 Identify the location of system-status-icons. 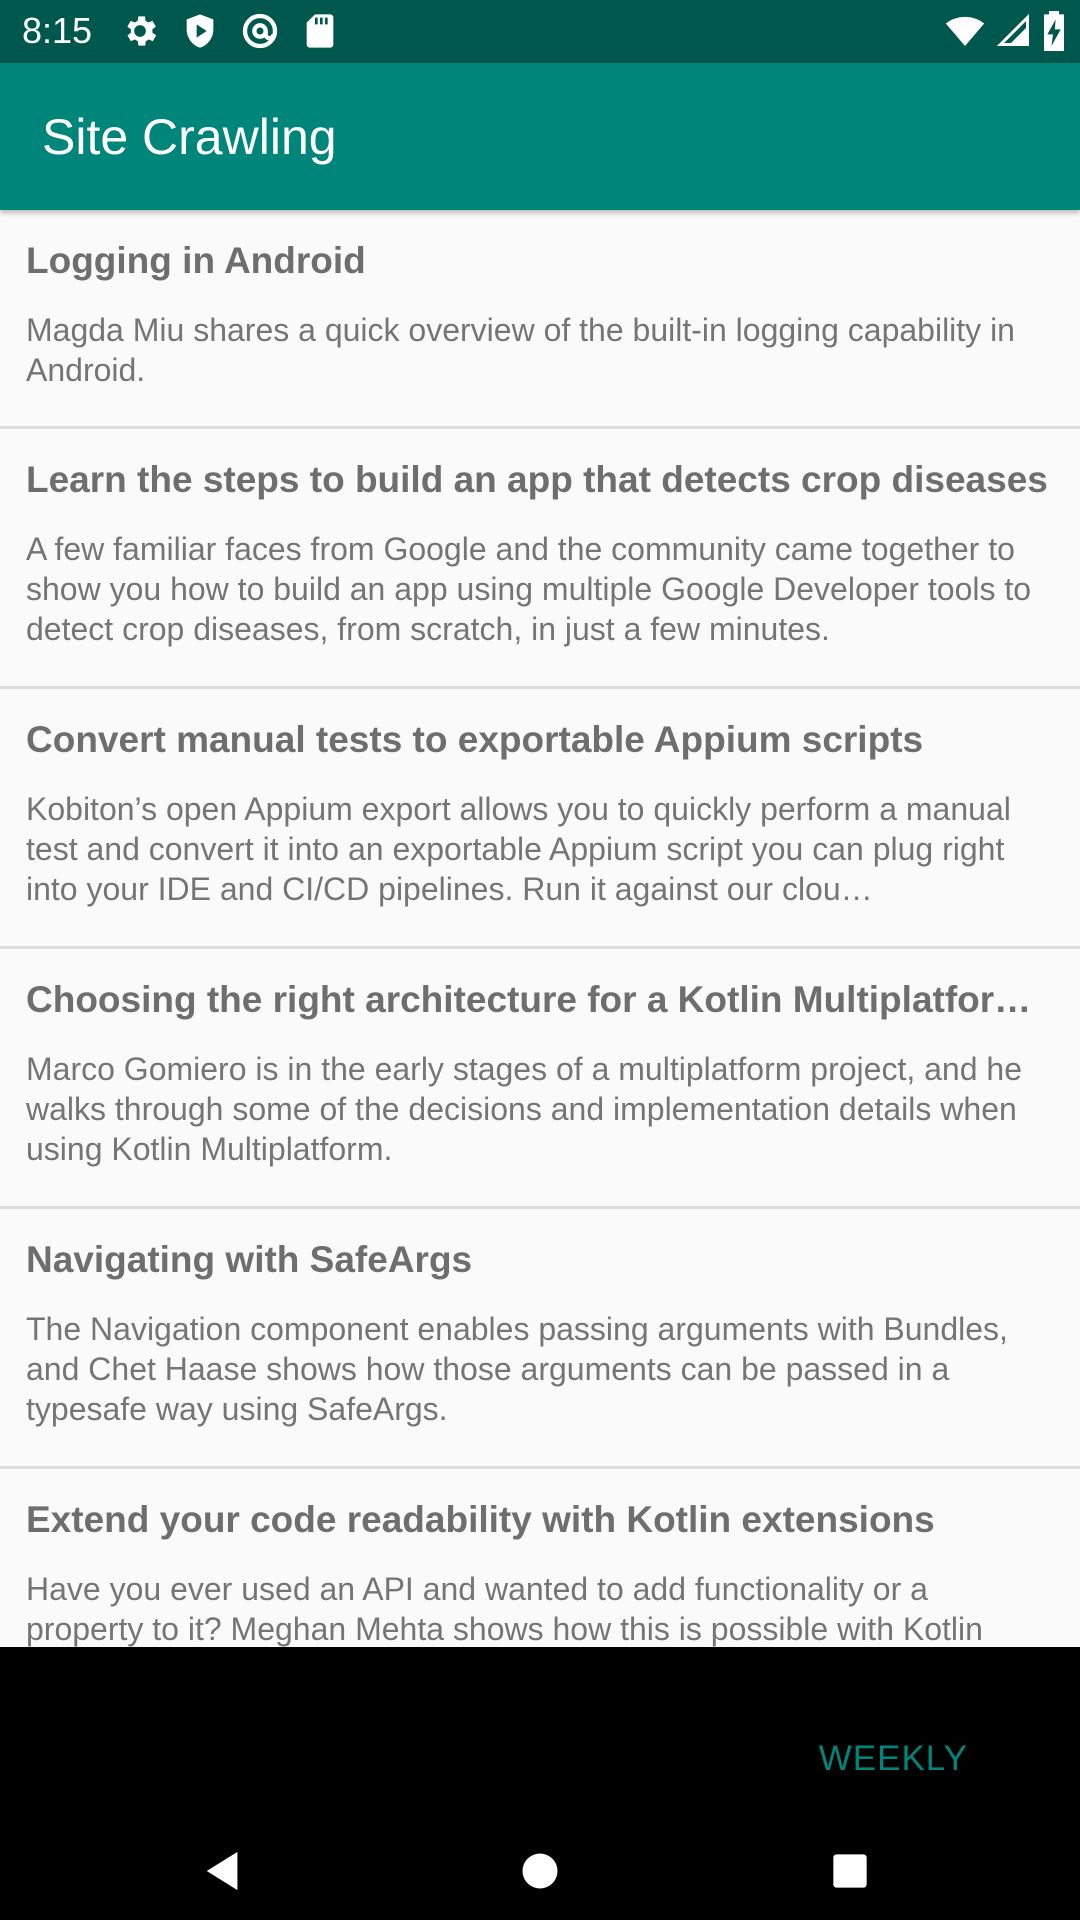
(1005, 31).